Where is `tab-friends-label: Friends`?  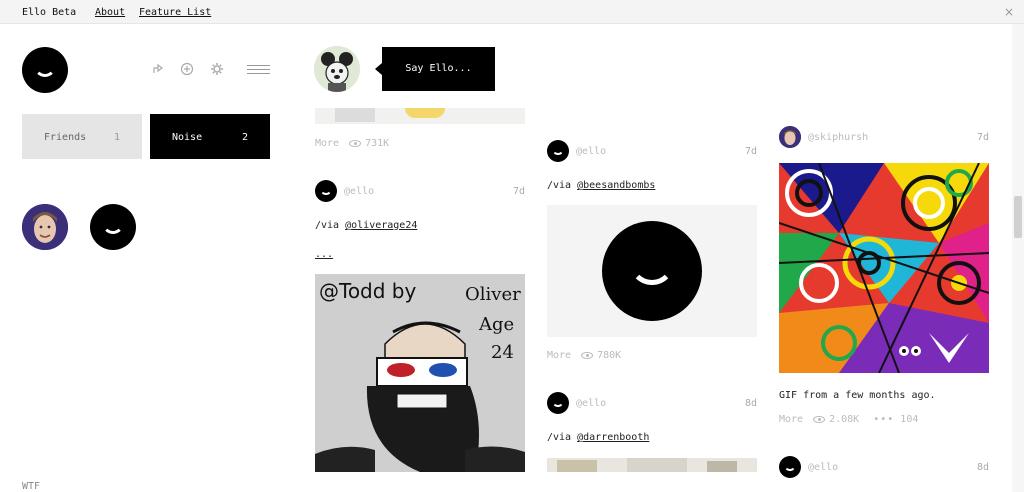 tab-friends-label: Friends is located at coordinates (65, 137).